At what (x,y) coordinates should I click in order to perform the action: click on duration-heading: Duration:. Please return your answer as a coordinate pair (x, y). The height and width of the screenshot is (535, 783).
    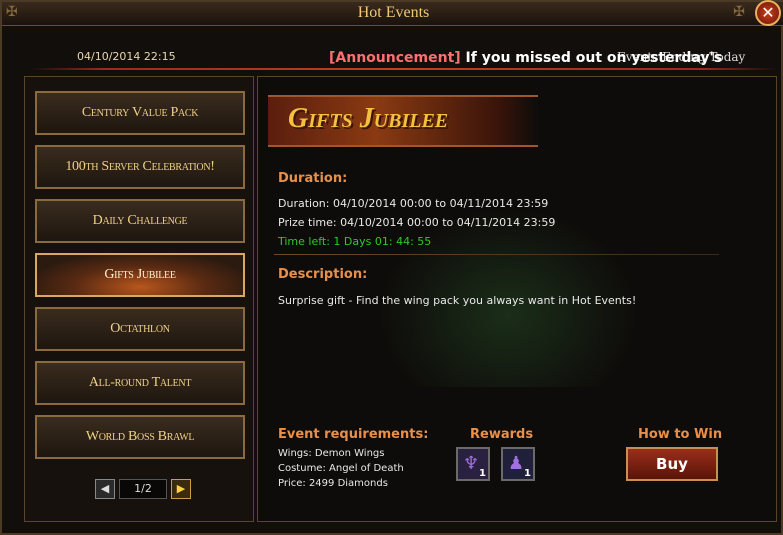
    Looking at the image, I should click on (313, 178).